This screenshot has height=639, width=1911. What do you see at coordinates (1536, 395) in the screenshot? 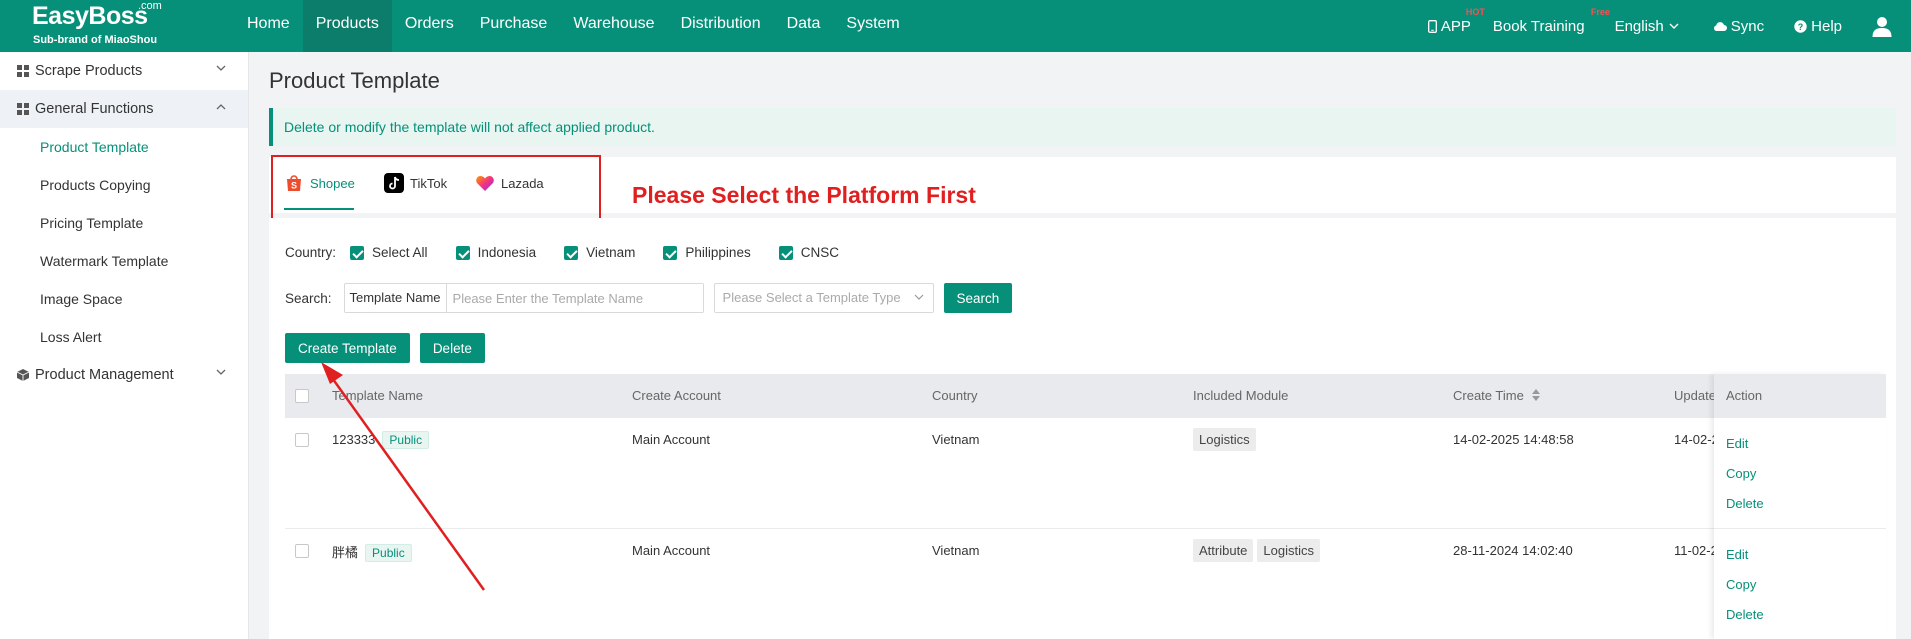
I see `sort-icon` at bounding box center [1536, 395].